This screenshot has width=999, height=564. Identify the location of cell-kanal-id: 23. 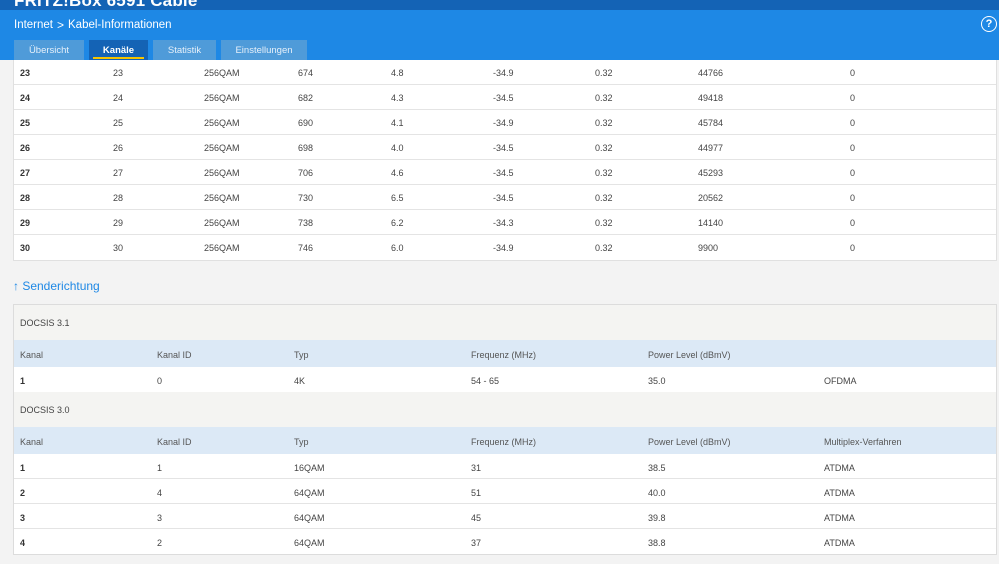
(118, 73).